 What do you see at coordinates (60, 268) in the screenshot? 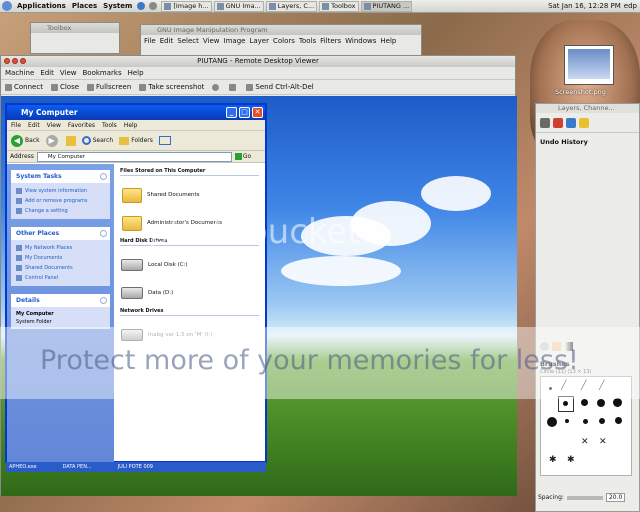
I see `place-shared-documents: Shared Documents` at bounding box center [60, 268].